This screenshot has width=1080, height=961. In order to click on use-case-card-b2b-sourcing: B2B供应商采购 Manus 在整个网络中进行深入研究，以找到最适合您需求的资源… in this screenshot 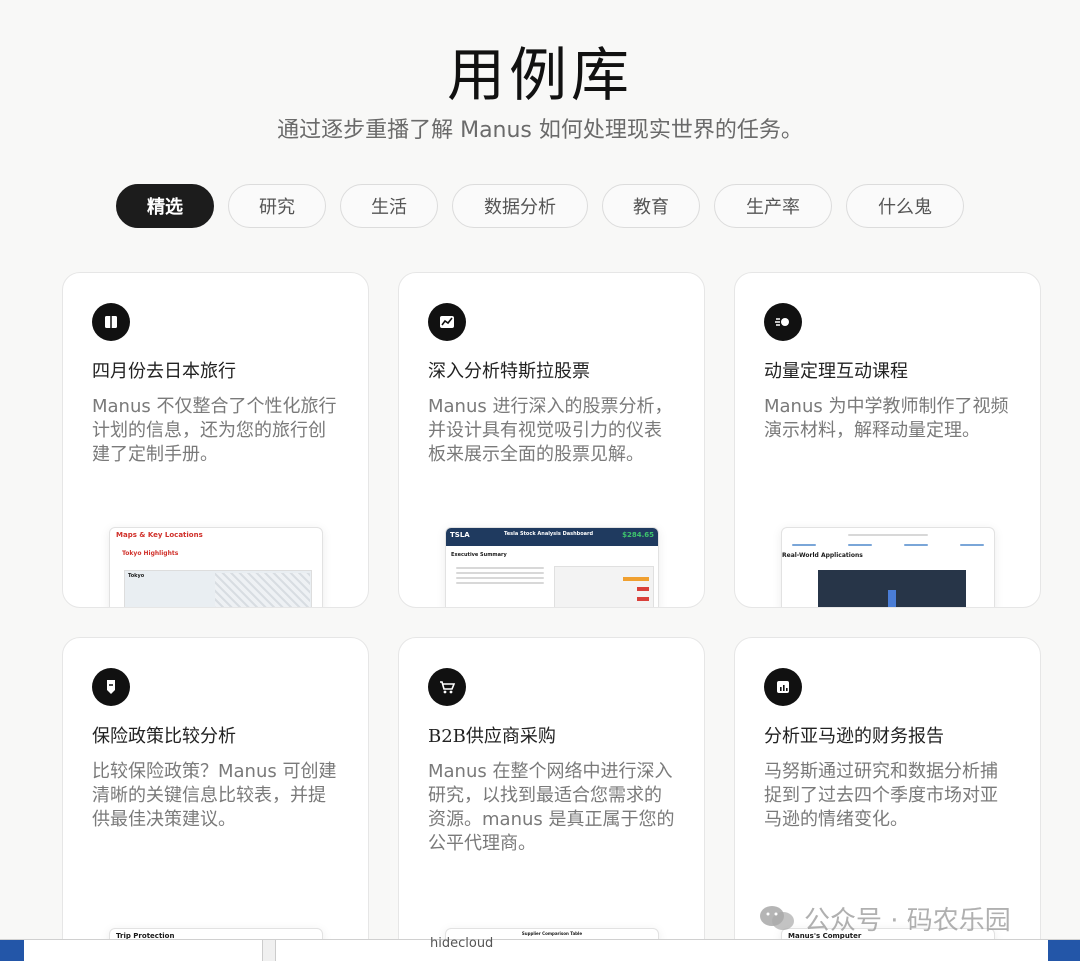, I will do `click(551, 799)`.